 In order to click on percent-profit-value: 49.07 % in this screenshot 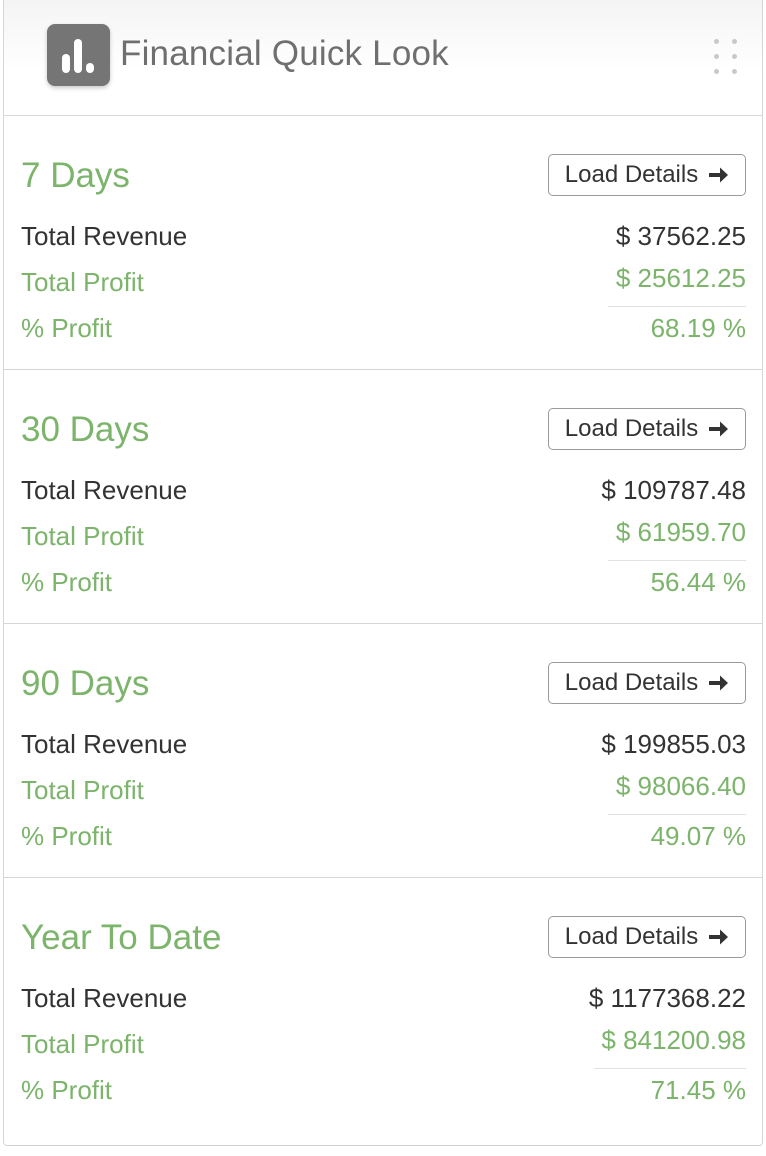, I will do `click(698, 836)`.